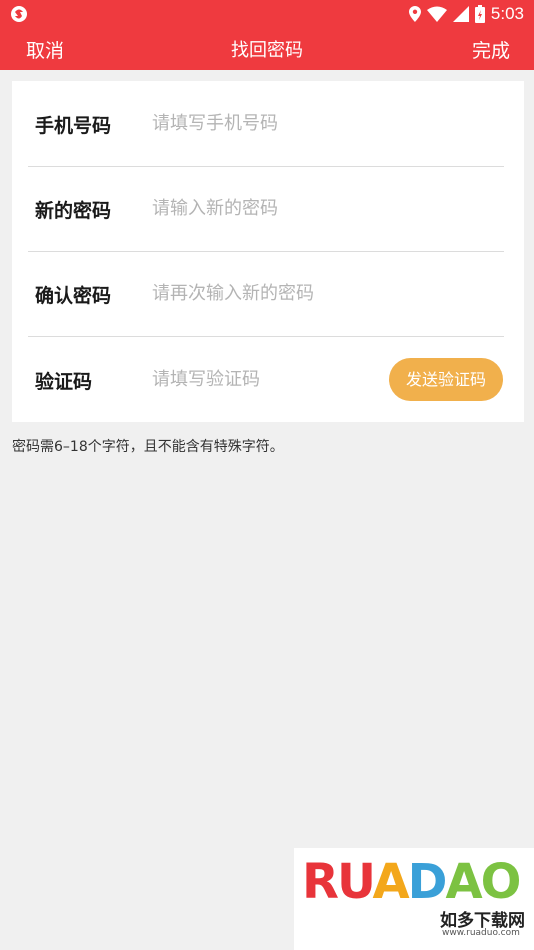  I want to click on signal-icon, so click(460, 14).